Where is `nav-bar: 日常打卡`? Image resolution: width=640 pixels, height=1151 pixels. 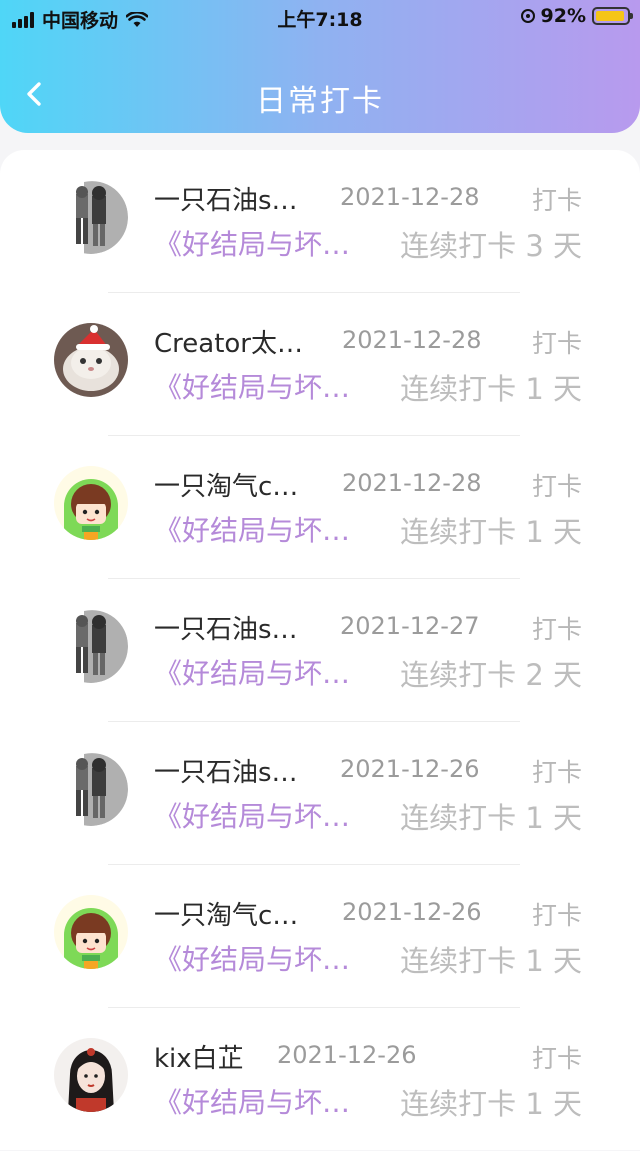
nav-bar: 日常打卡 is located at coordinates (320, 96).